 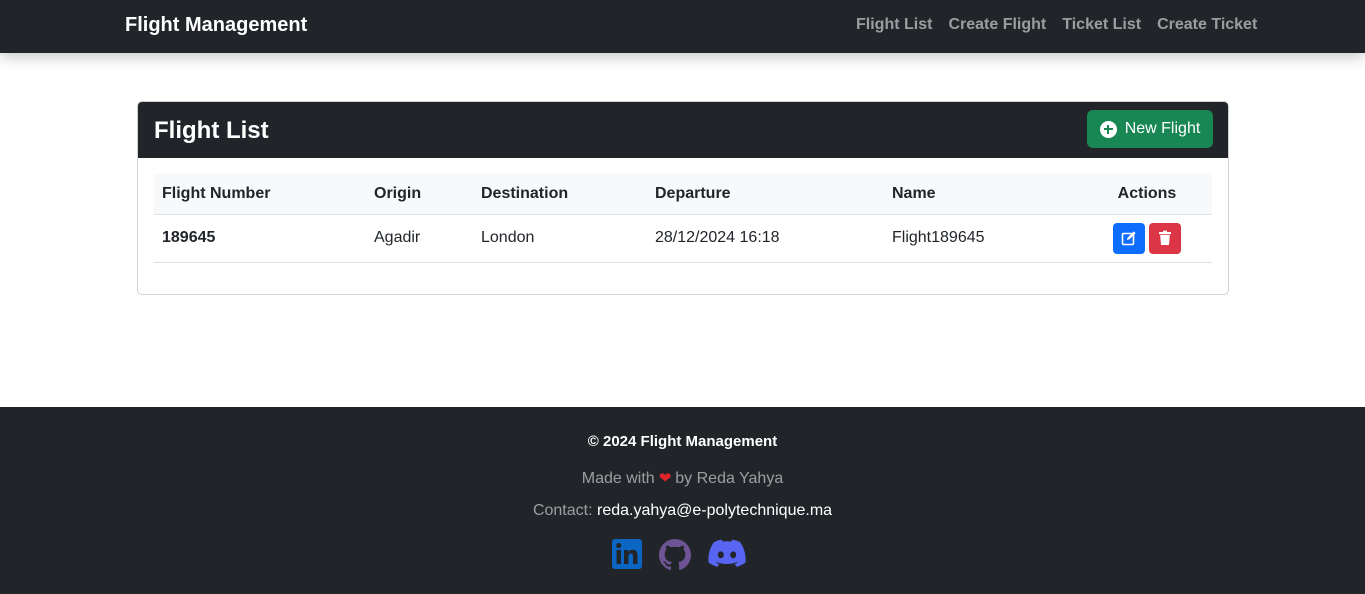 I want to click on new-flight-label: New Flight, so click(x=1162, y=128).